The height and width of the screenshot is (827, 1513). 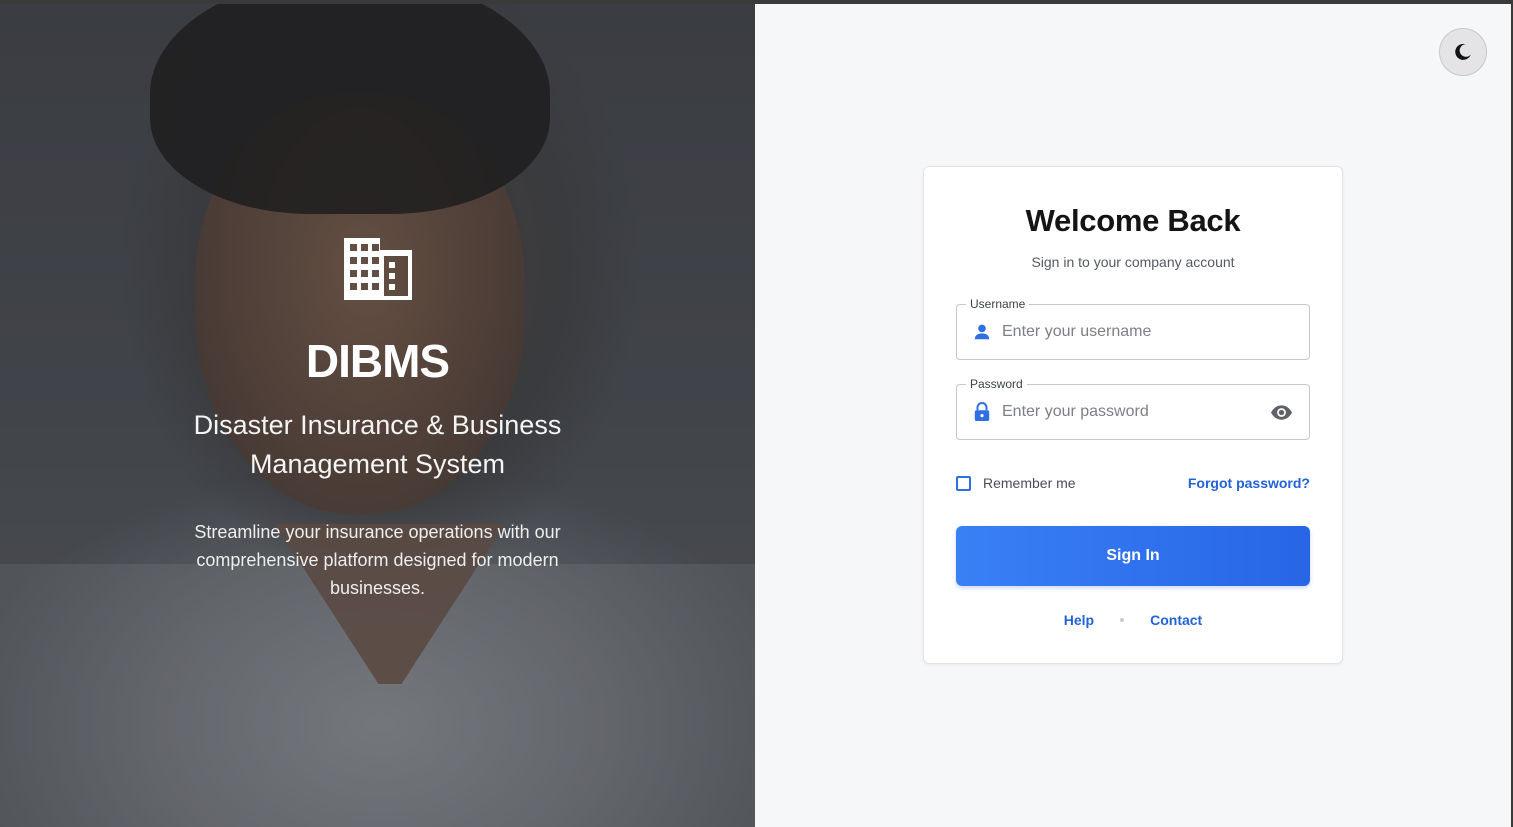 I want to click on username-field: Username, so click(x=1133, y=328).